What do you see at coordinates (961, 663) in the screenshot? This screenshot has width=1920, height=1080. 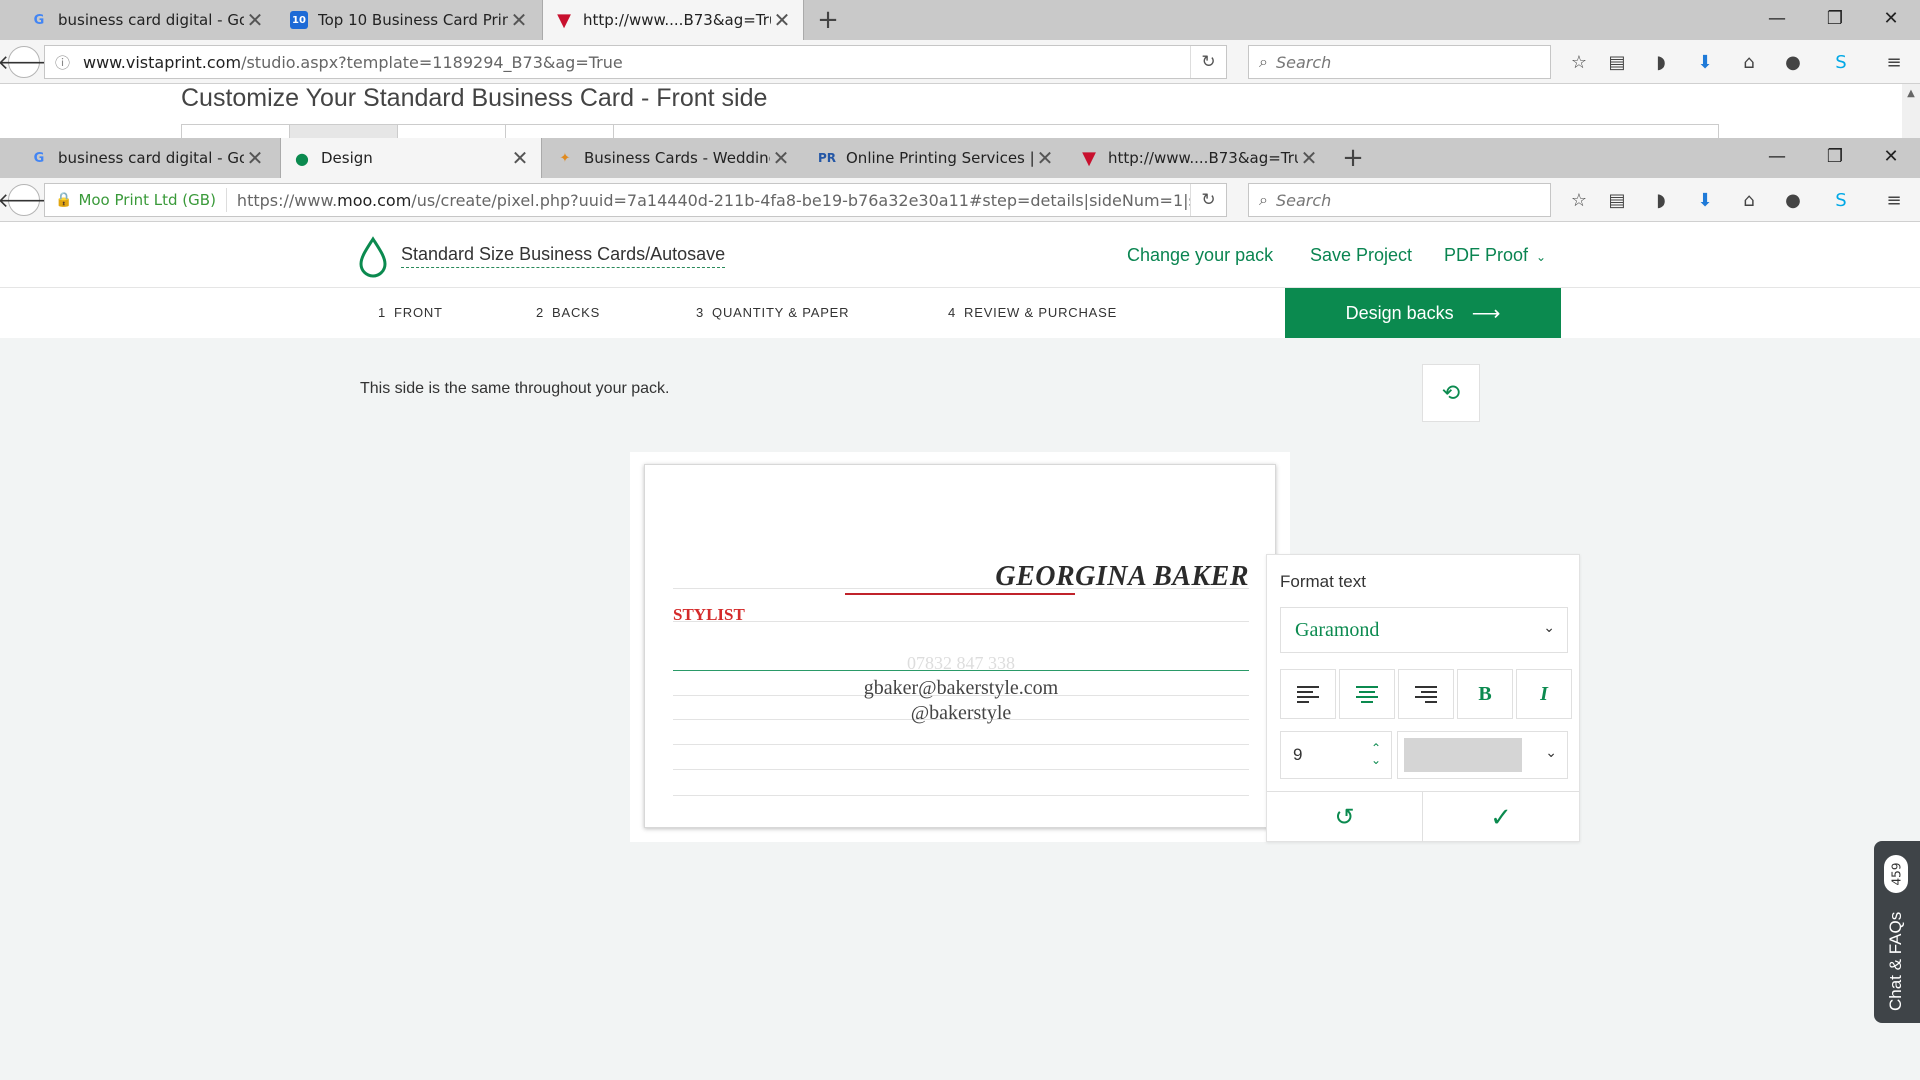 I see `card-phone-text: 07832 847 338` at bounding box center [961, 663].